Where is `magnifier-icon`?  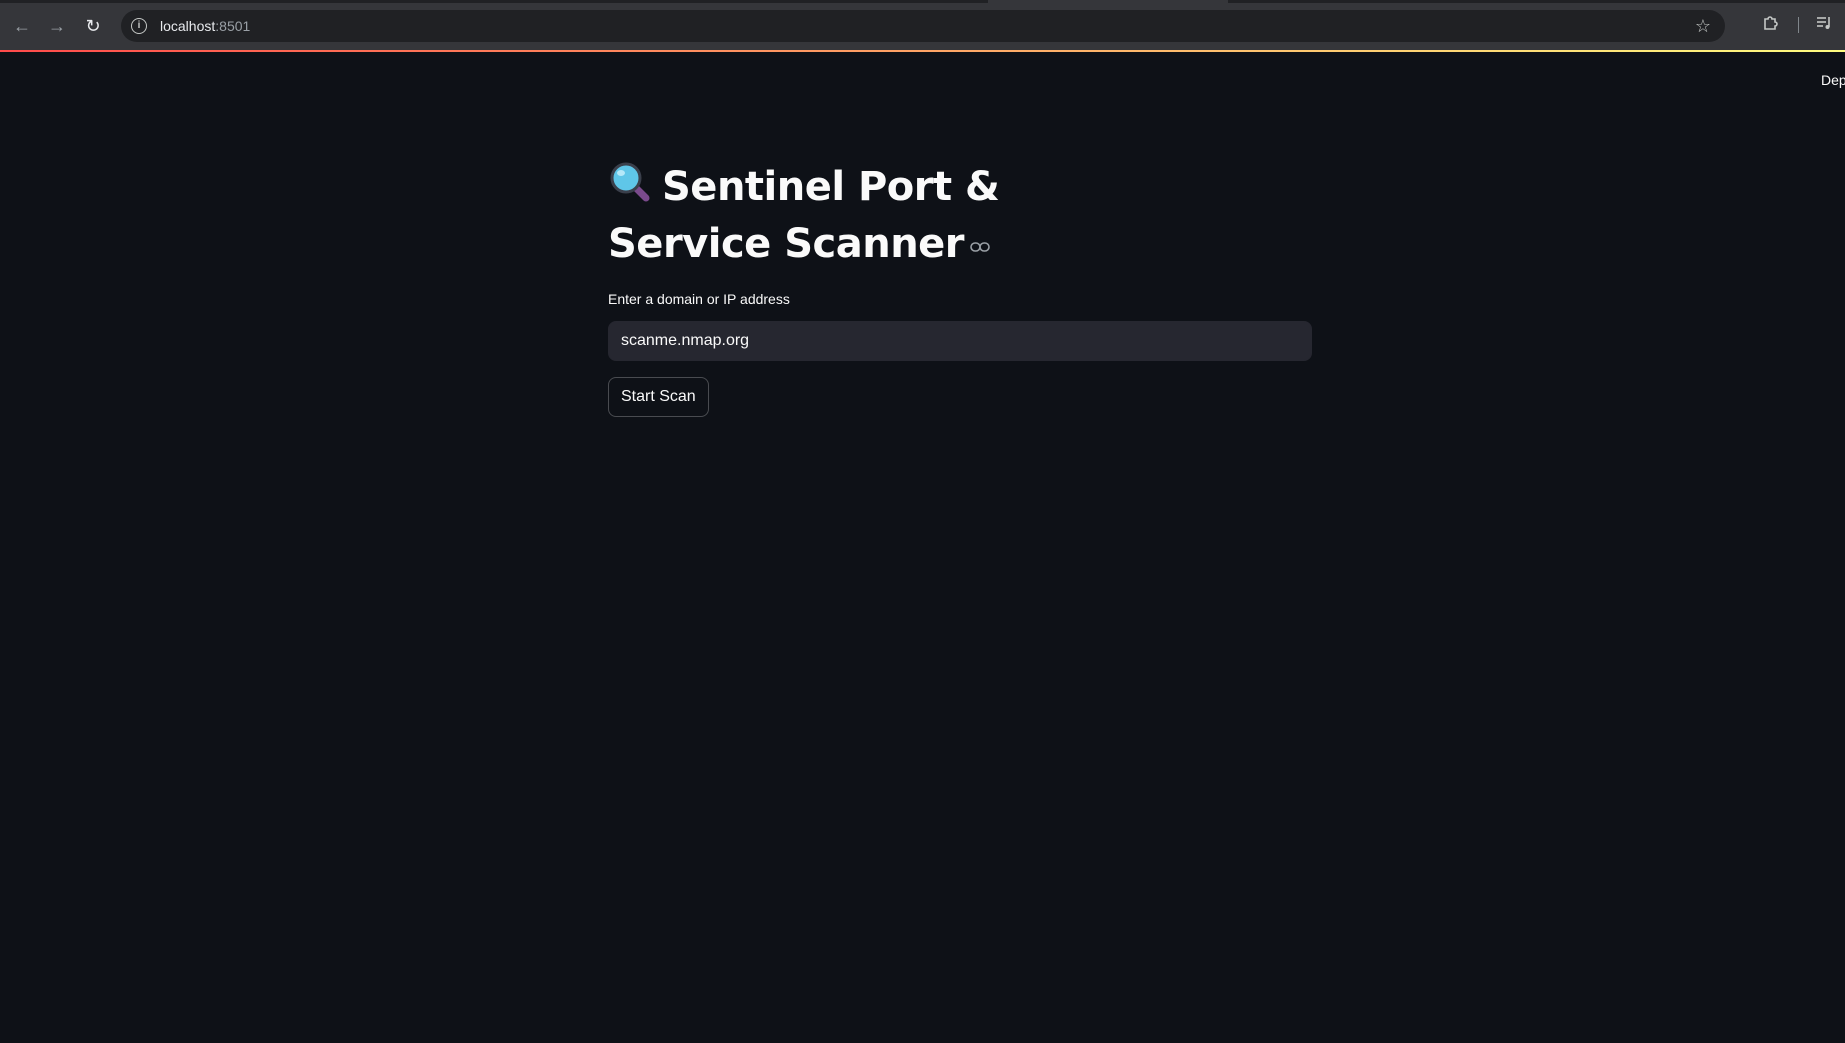 magnifier-icon is located at coordinates (630, 181).